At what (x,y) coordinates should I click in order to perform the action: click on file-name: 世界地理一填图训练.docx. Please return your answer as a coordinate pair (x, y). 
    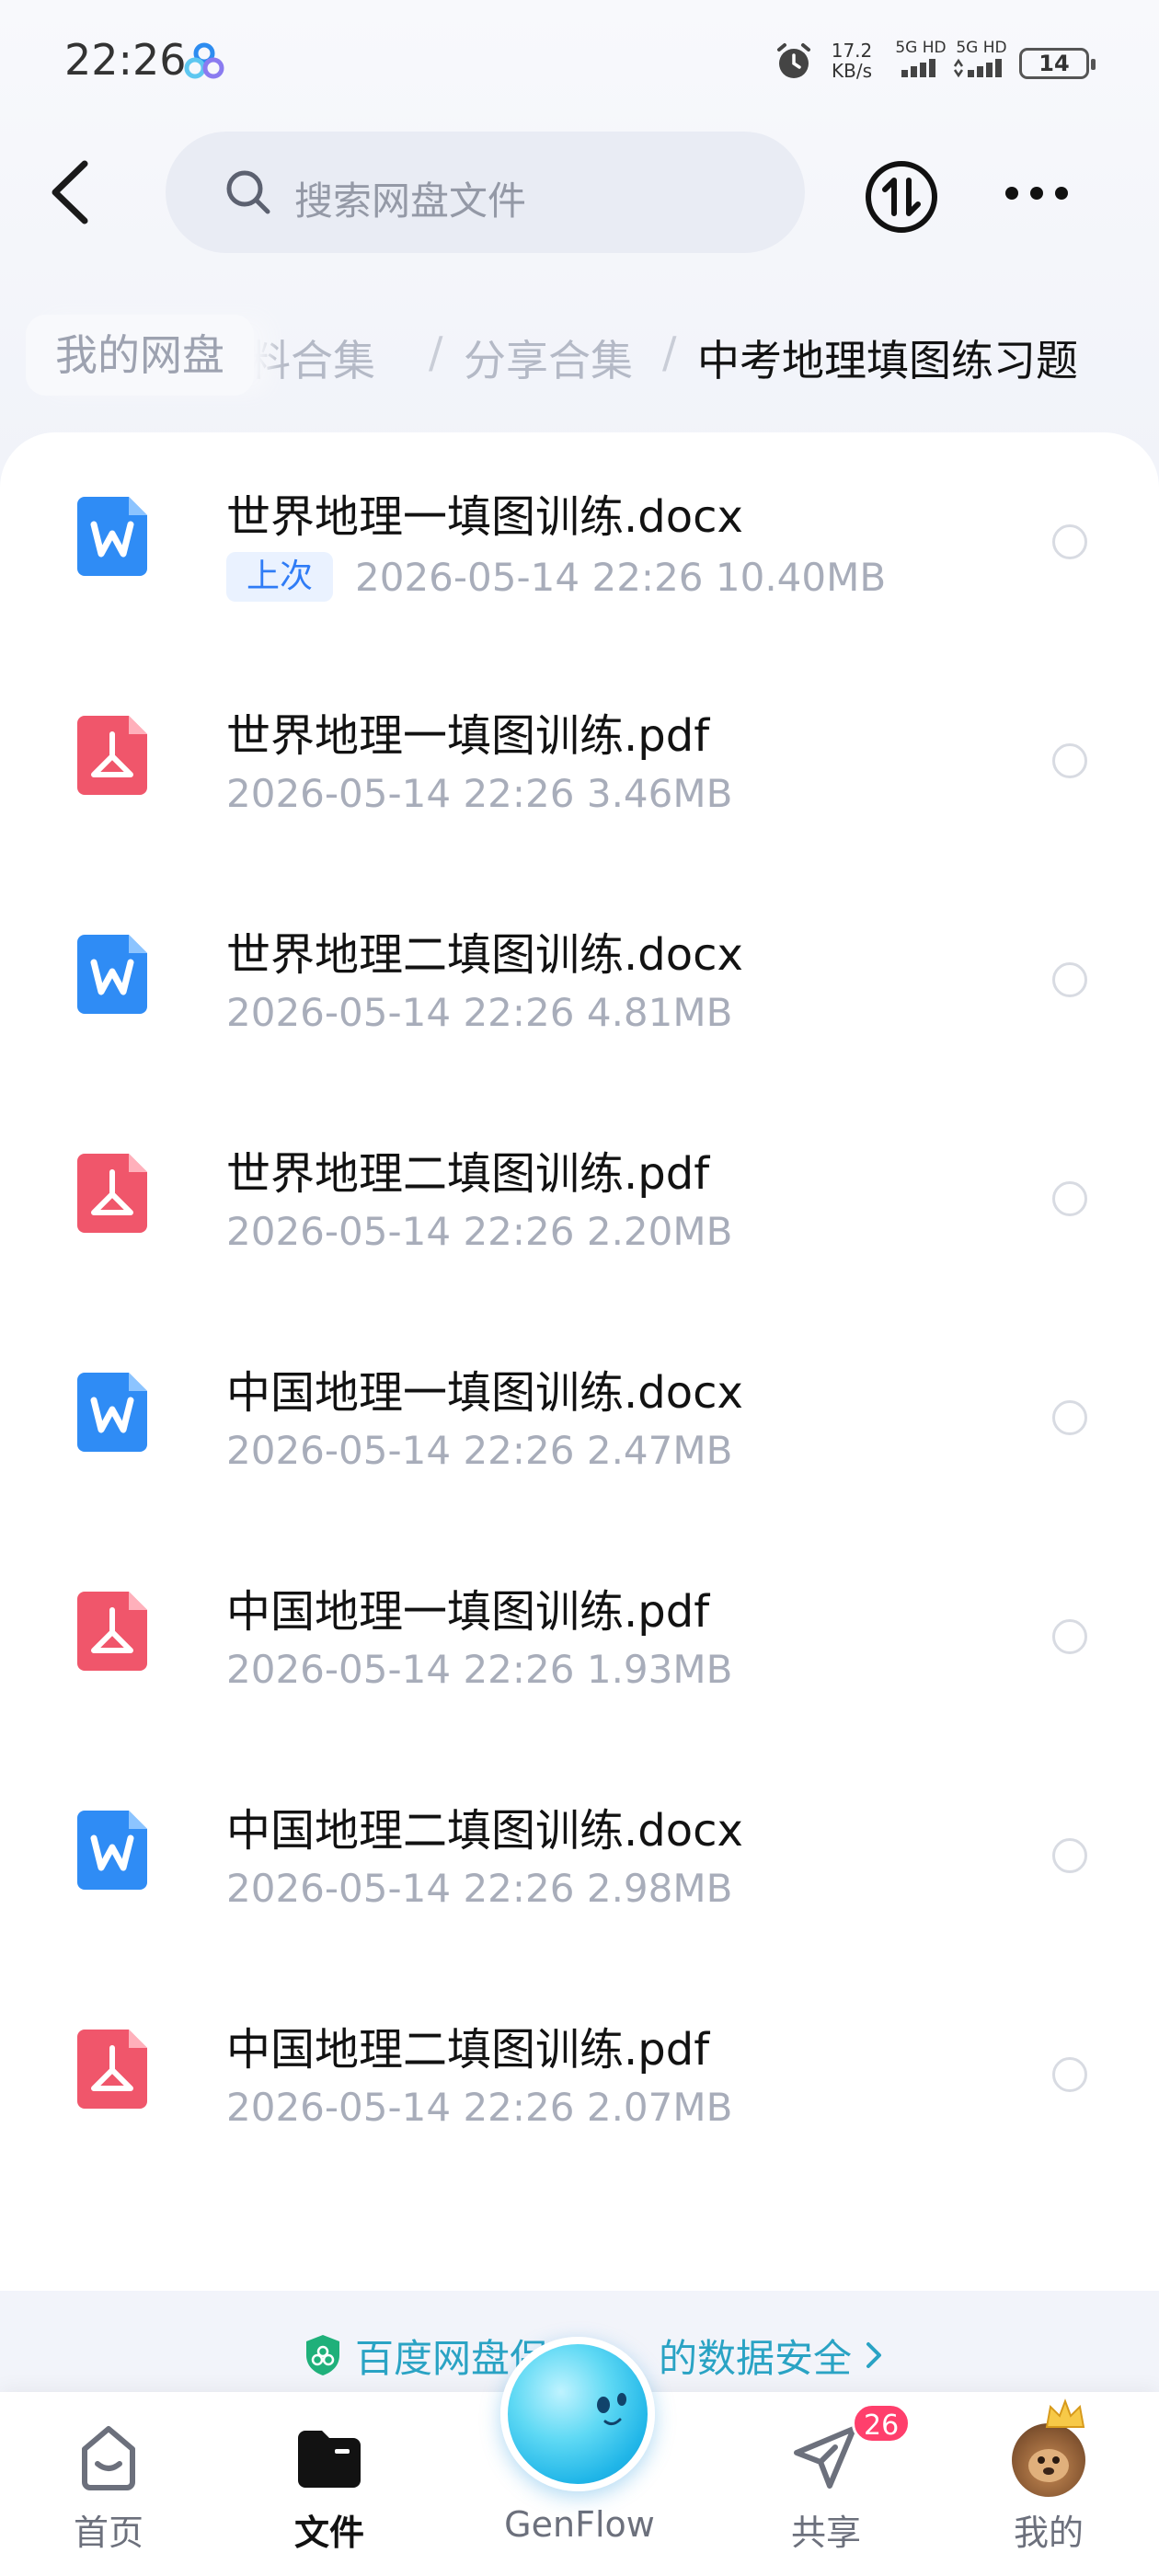
    Looking at the image, I should click on (484, 517).